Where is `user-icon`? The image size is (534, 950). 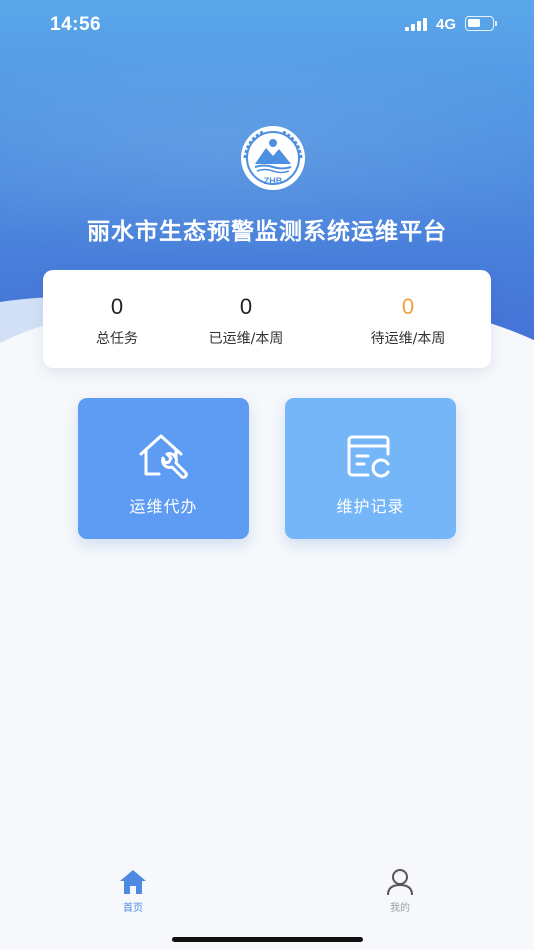 user-icon is located at coordinates (400, 882).